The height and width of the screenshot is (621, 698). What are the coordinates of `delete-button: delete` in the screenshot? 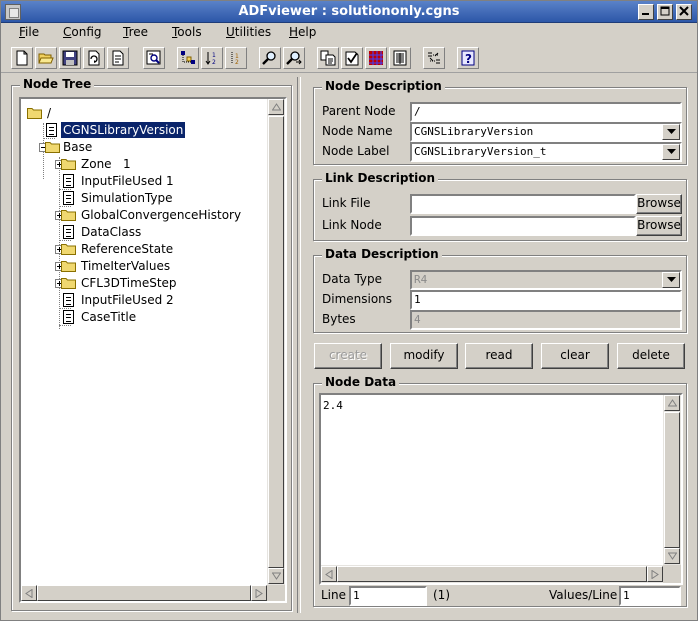 It's located at (651, 356).